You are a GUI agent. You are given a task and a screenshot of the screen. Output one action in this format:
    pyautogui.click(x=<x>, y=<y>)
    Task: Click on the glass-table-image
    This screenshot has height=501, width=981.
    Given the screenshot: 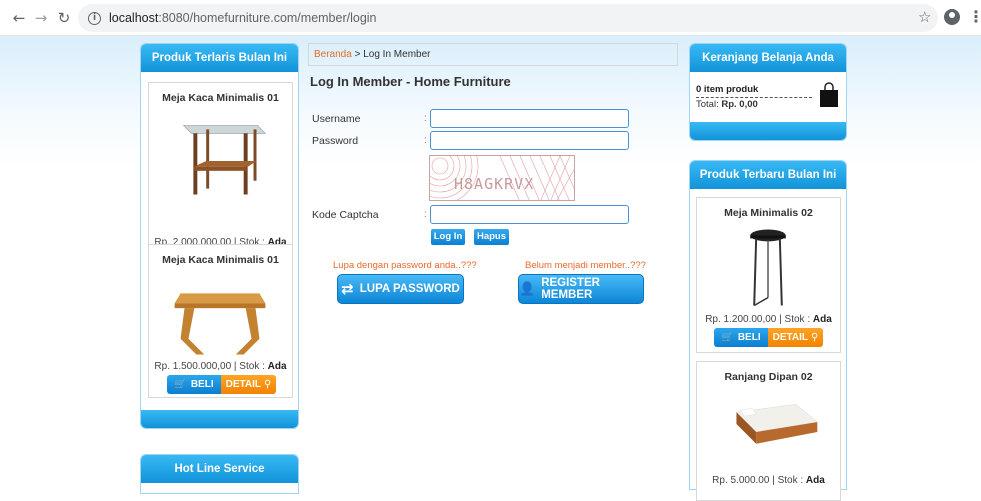 What is the action you would take?
    pyautogui.click(x=220, y=158)
    